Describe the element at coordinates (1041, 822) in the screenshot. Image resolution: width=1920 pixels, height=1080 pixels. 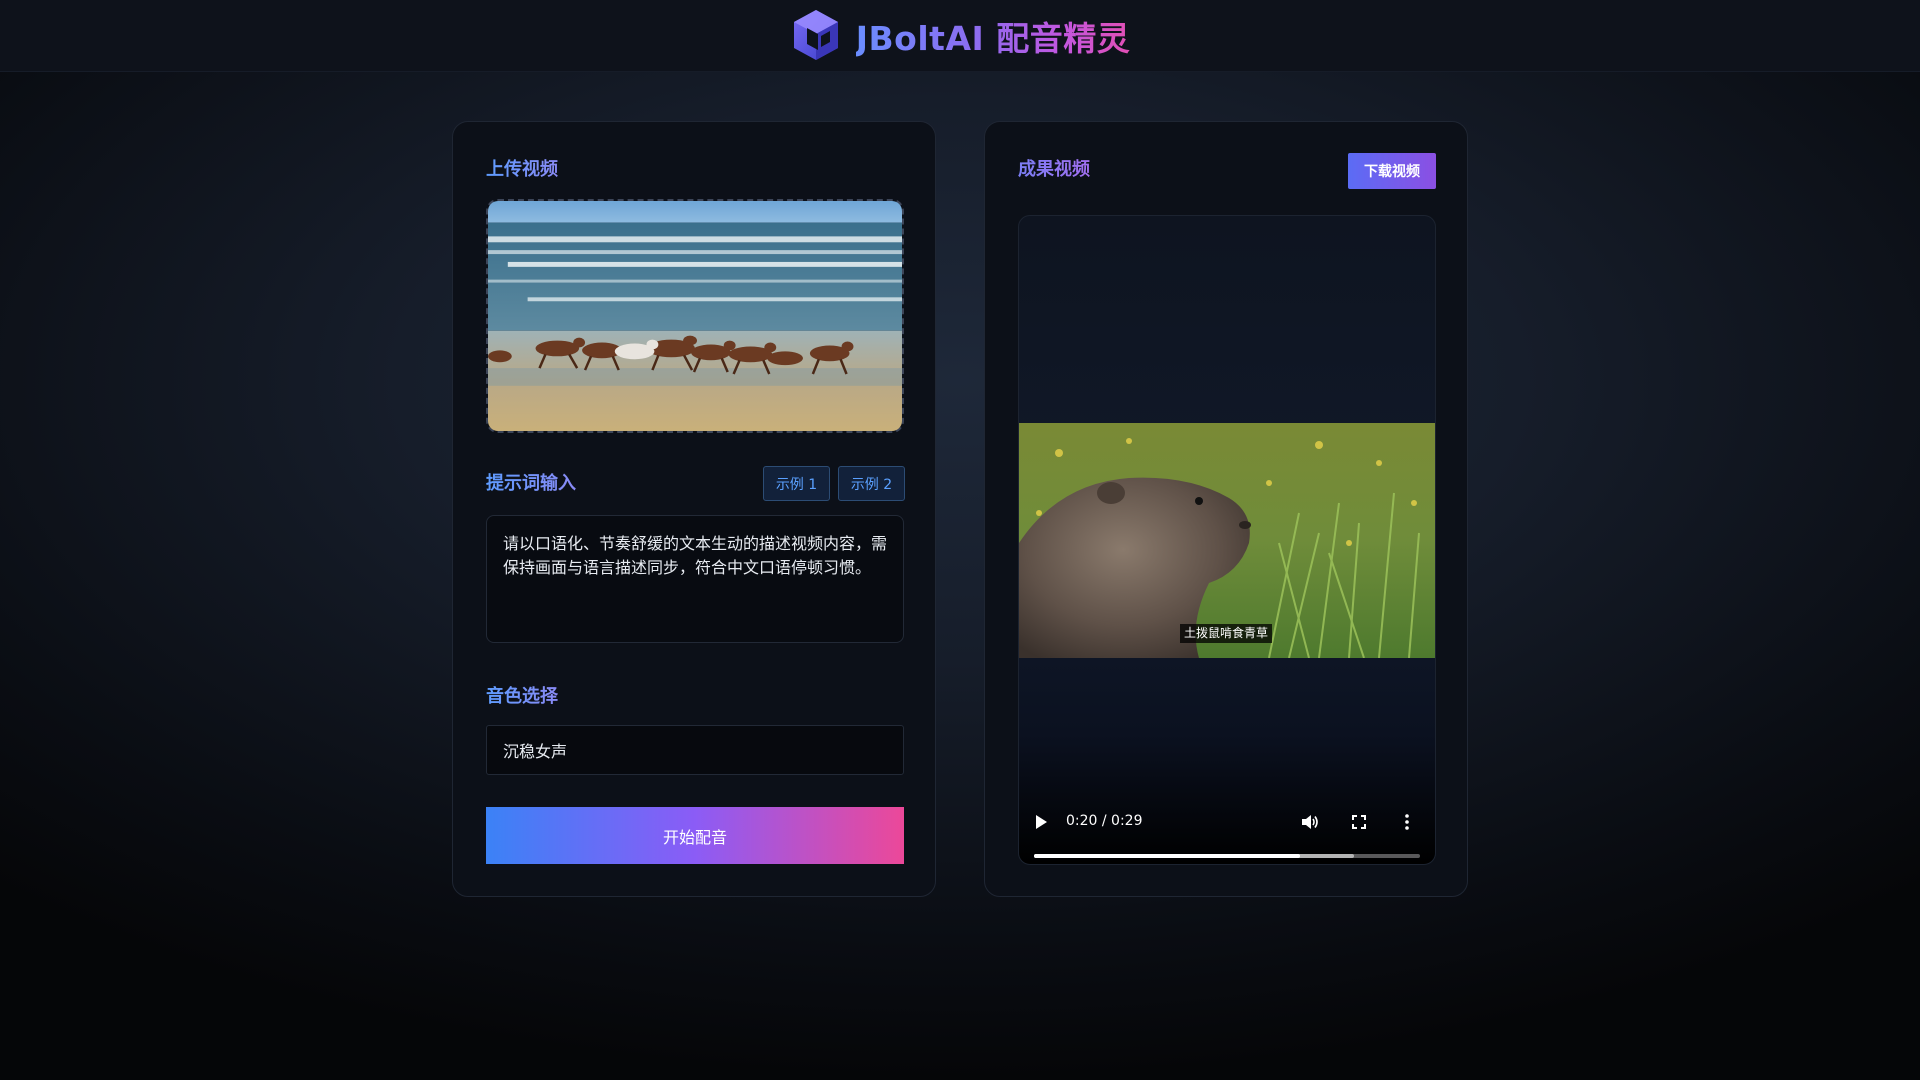
I see `play-icon` at that location.